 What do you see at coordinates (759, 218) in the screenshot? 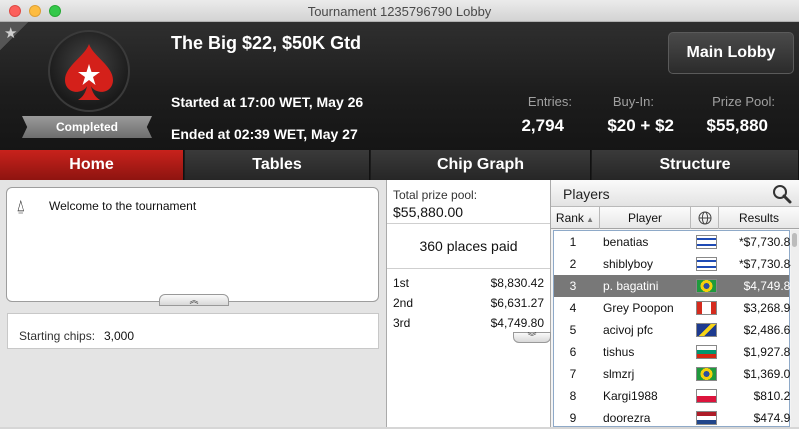
I see `results-column-header: Results` at bounding box center [759, 218].